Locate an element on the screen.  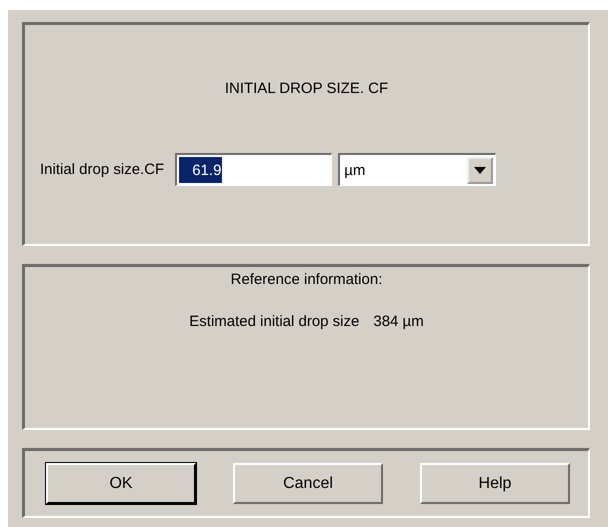
dialog-button: OK is located at coordinates (121, 483).